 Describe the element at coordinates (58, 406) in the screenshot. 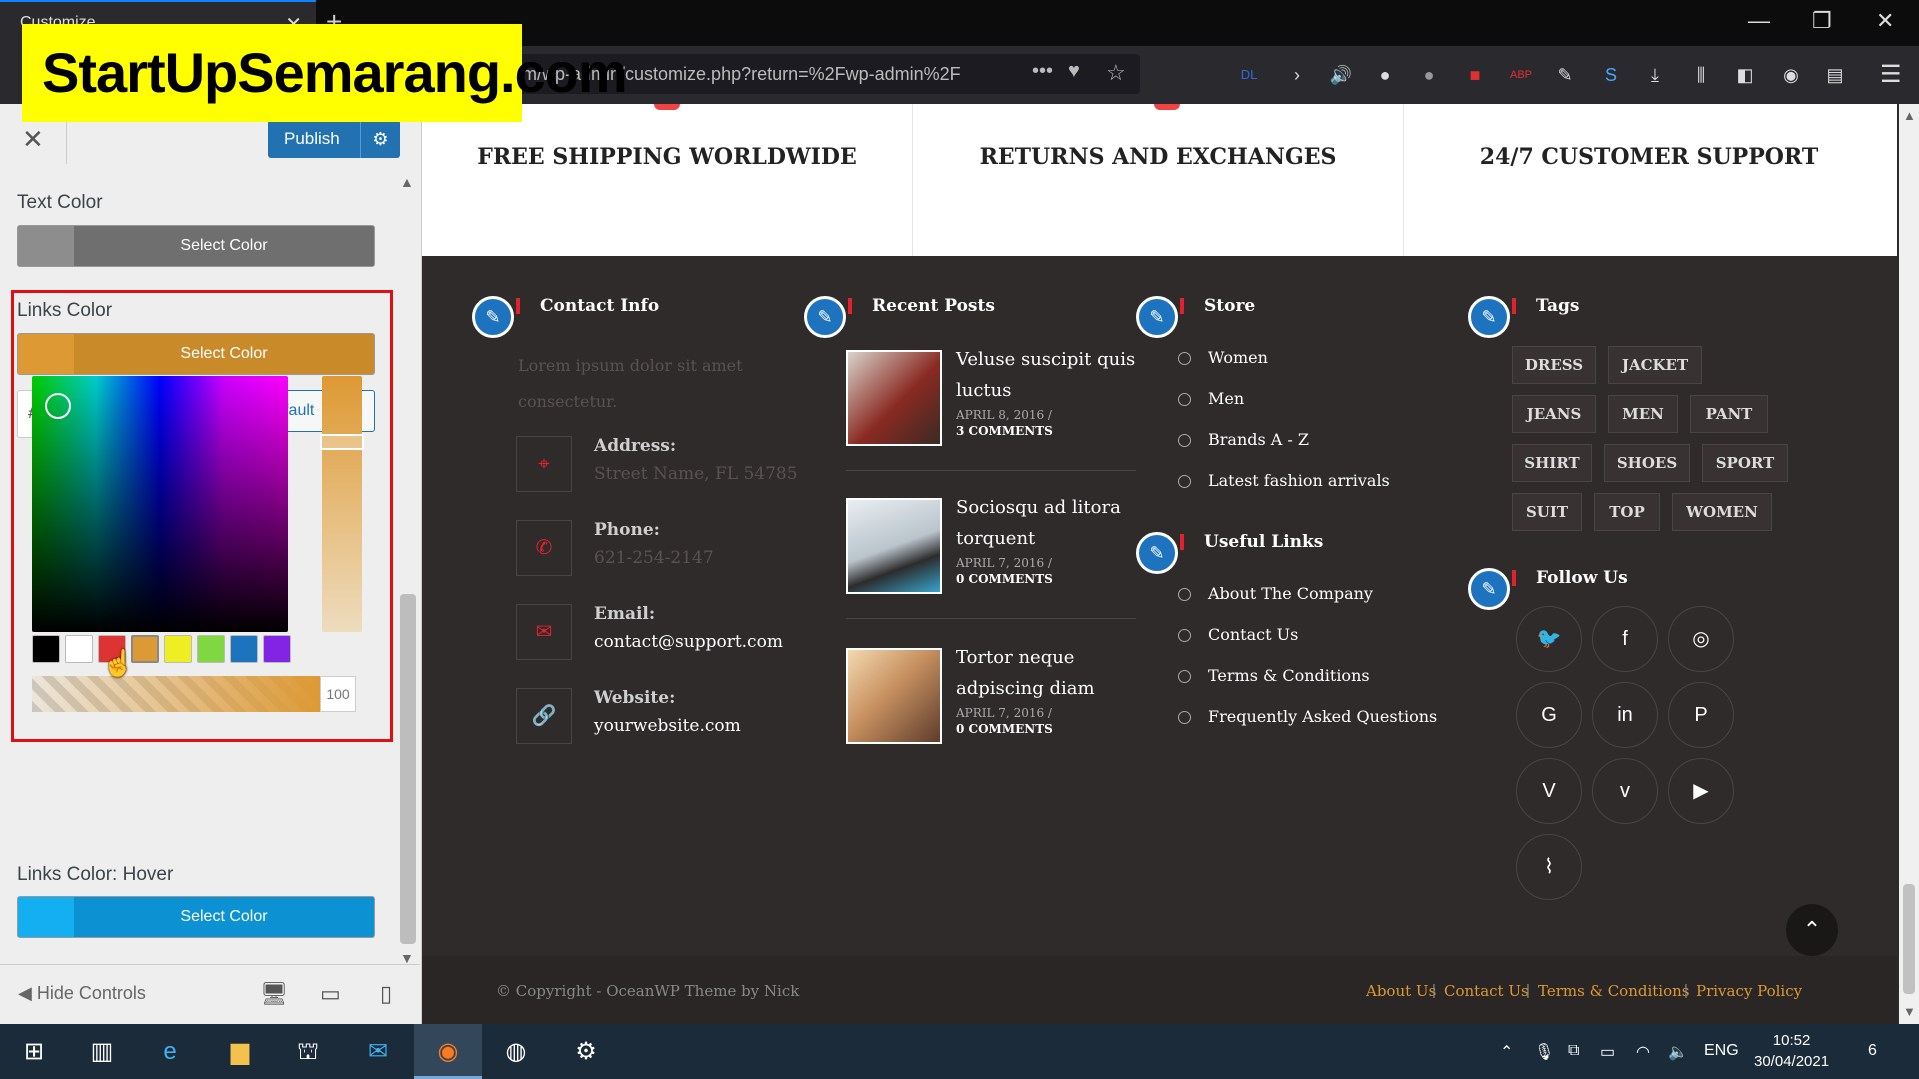

I see `picker-handle` at that location.